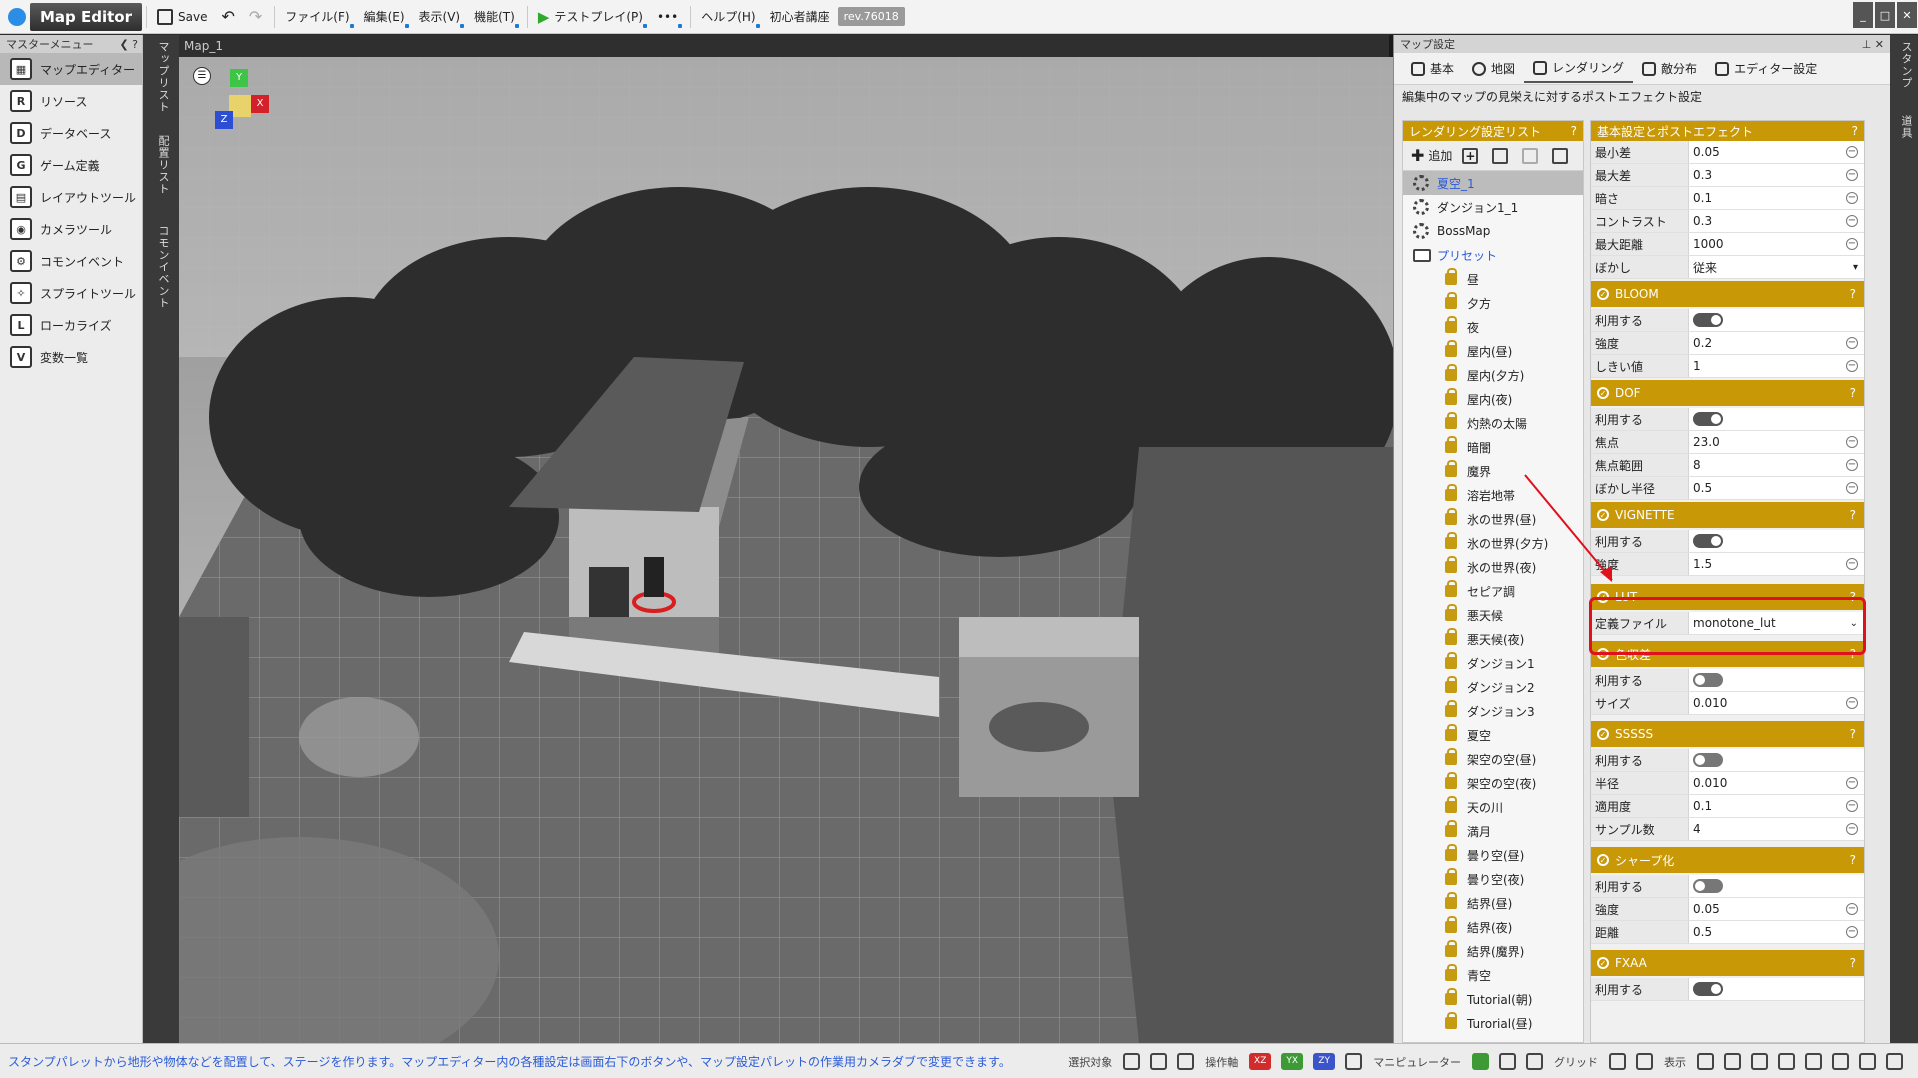  I want to click on fxaa-toggle, so click(1708, 989).